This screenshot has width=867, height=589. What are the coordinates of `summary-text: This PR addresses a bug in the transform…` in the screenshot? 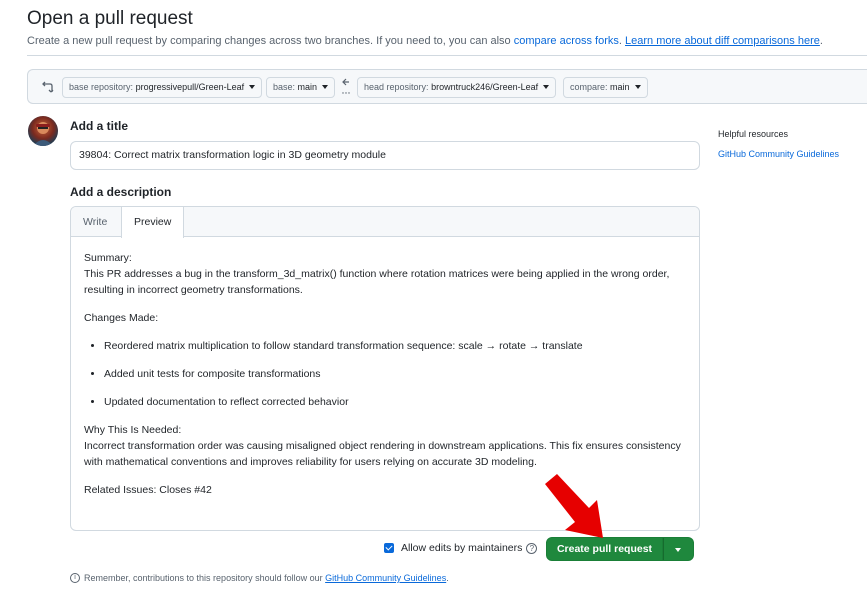 It's located at (377, 282).